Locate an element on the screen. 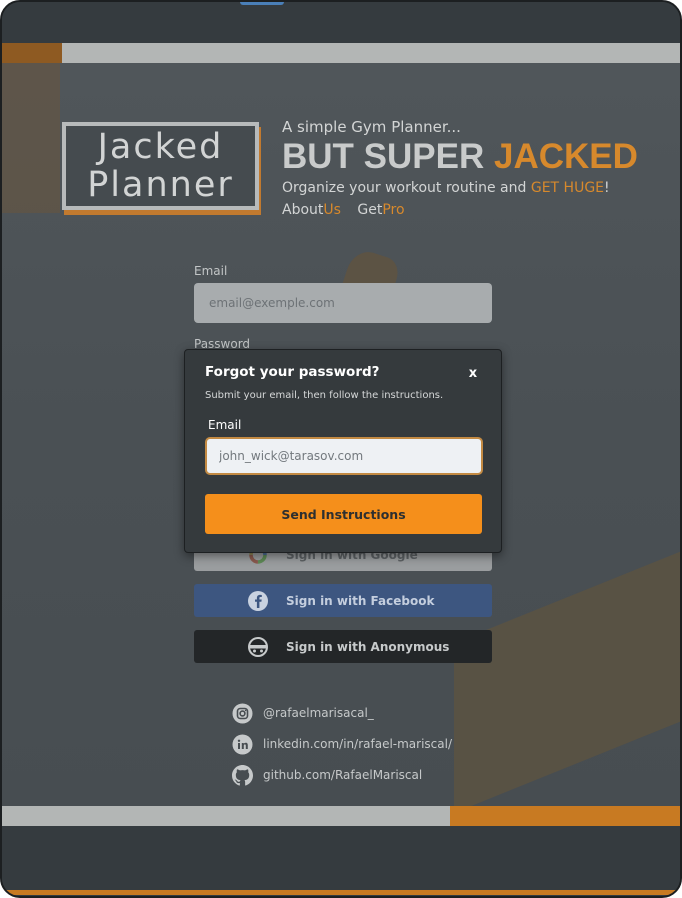 The width and height of the screenshot is (682, 898). instagram-handle: @rafaelmarisacal_ is located at coordinates (318, 713).